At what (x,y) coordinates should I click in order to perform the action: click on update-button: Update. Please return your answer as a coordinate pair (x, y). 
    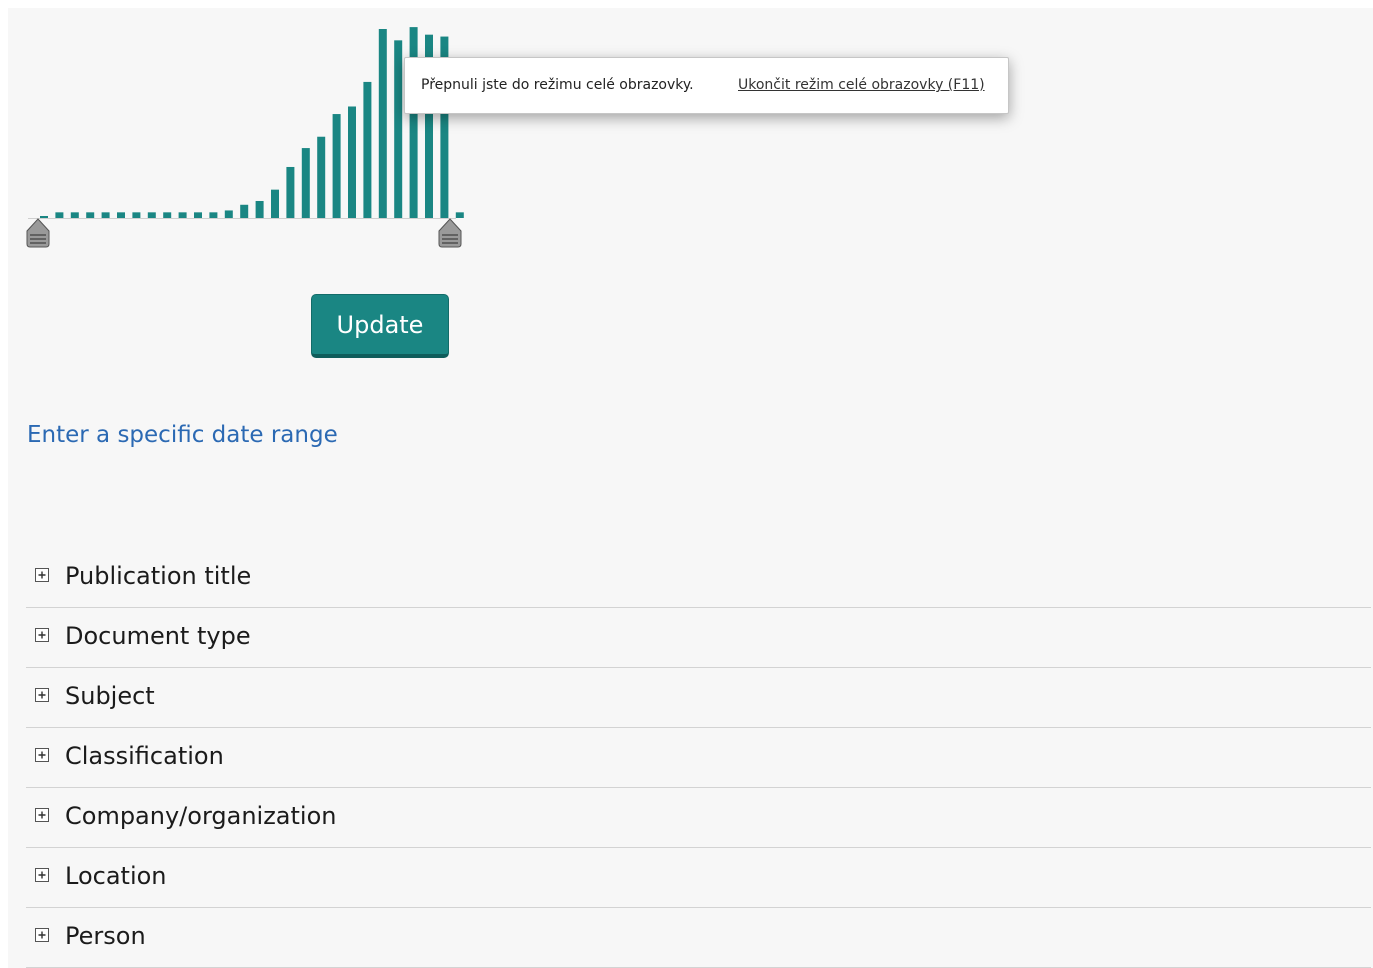
    Looking at the image, I should click on (380, 326).